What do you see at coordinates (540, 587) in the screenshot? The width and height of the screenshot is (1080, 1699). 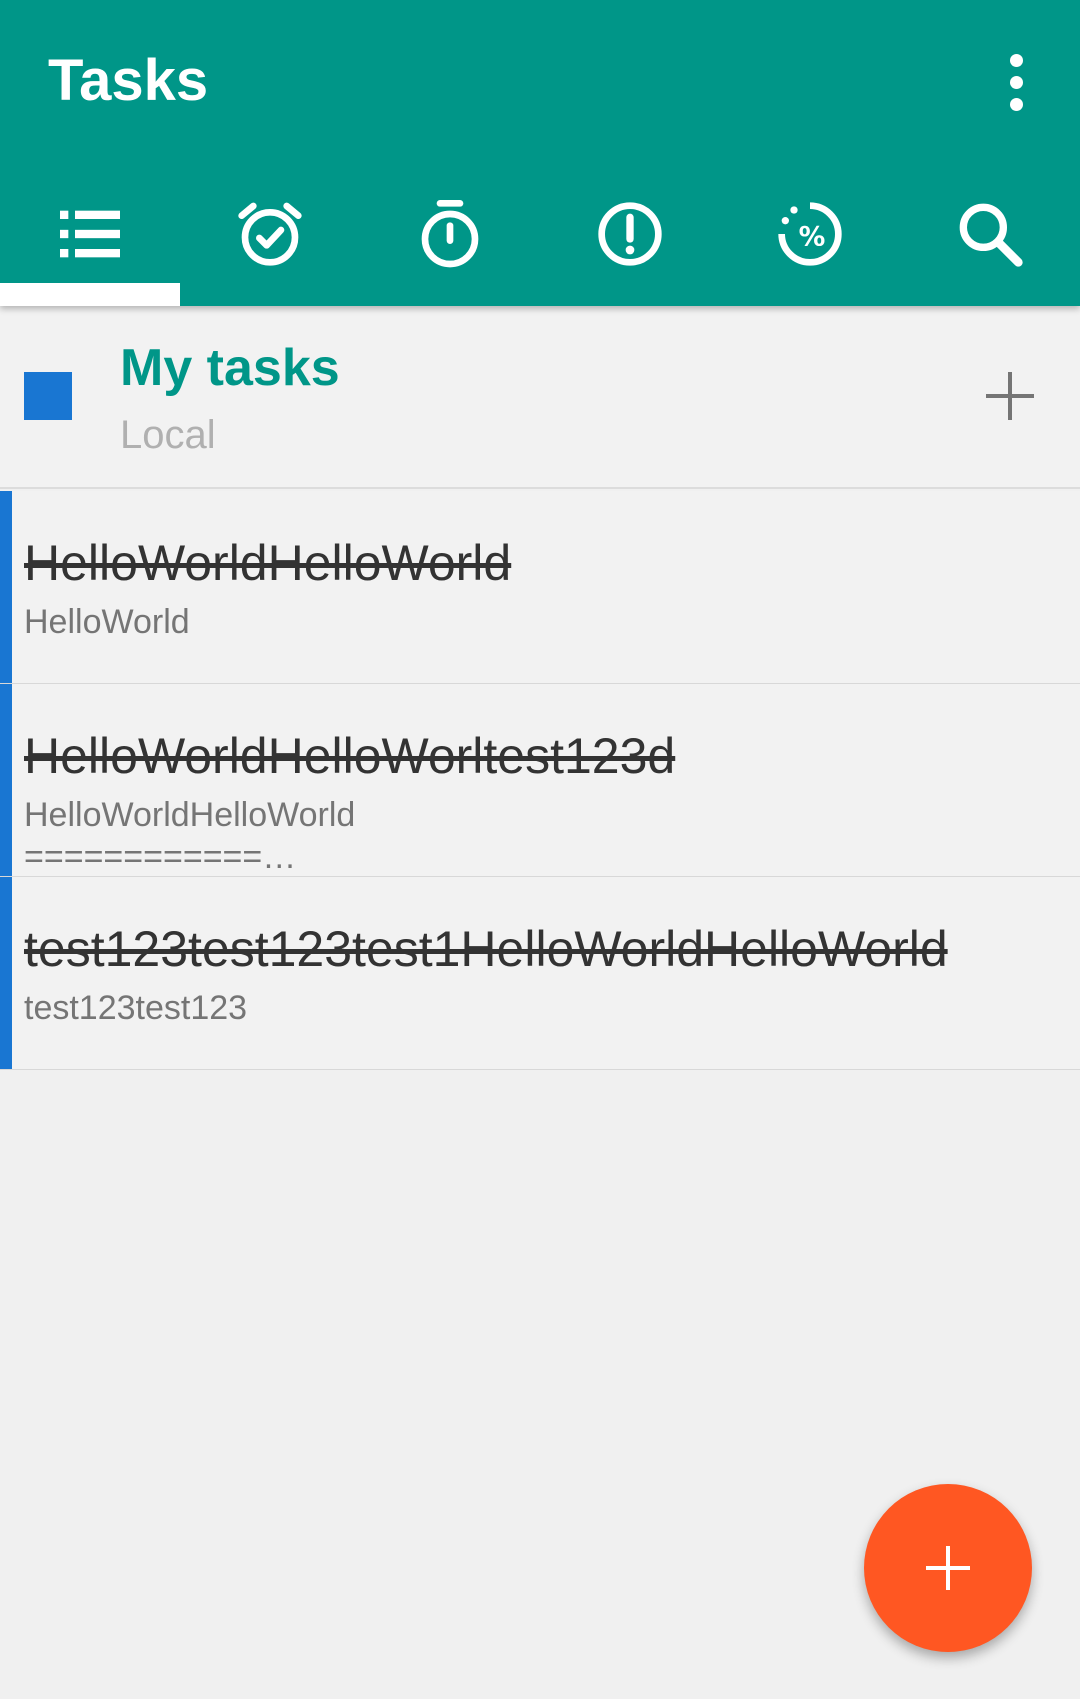 I see `task-item: HelloWorldHelloWorld HelloWorld` at bounding box center [540, 587].